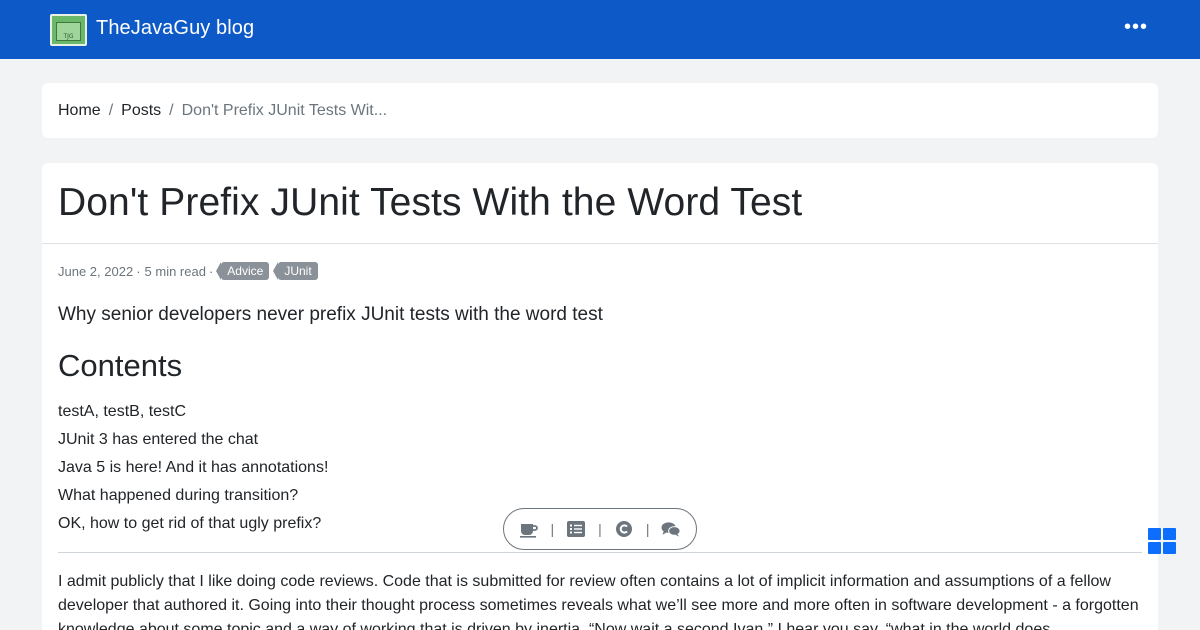 The image size is (1200, 630). I want to click on floating-toolbar: | | |, so click(600, 529).